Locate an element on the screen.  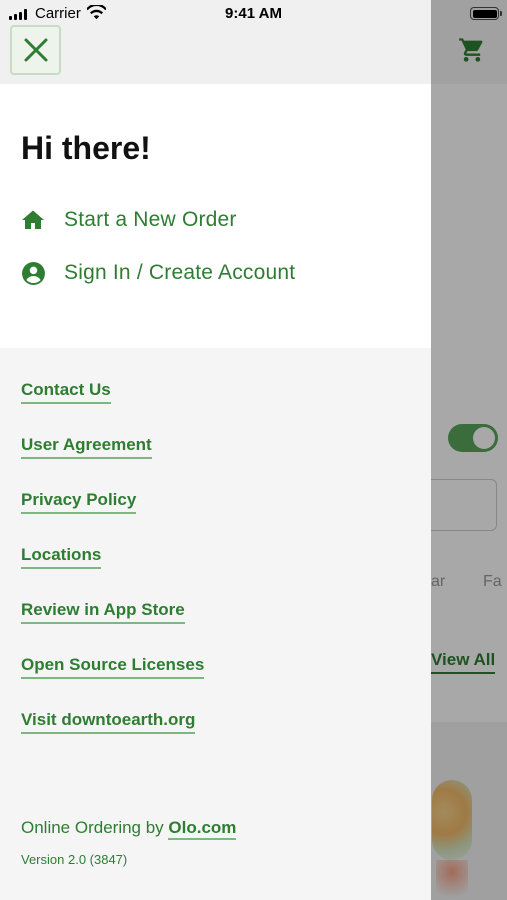
online-ordering-credit: Online Ordering by Olo.com is located at coordinates (129, 829).